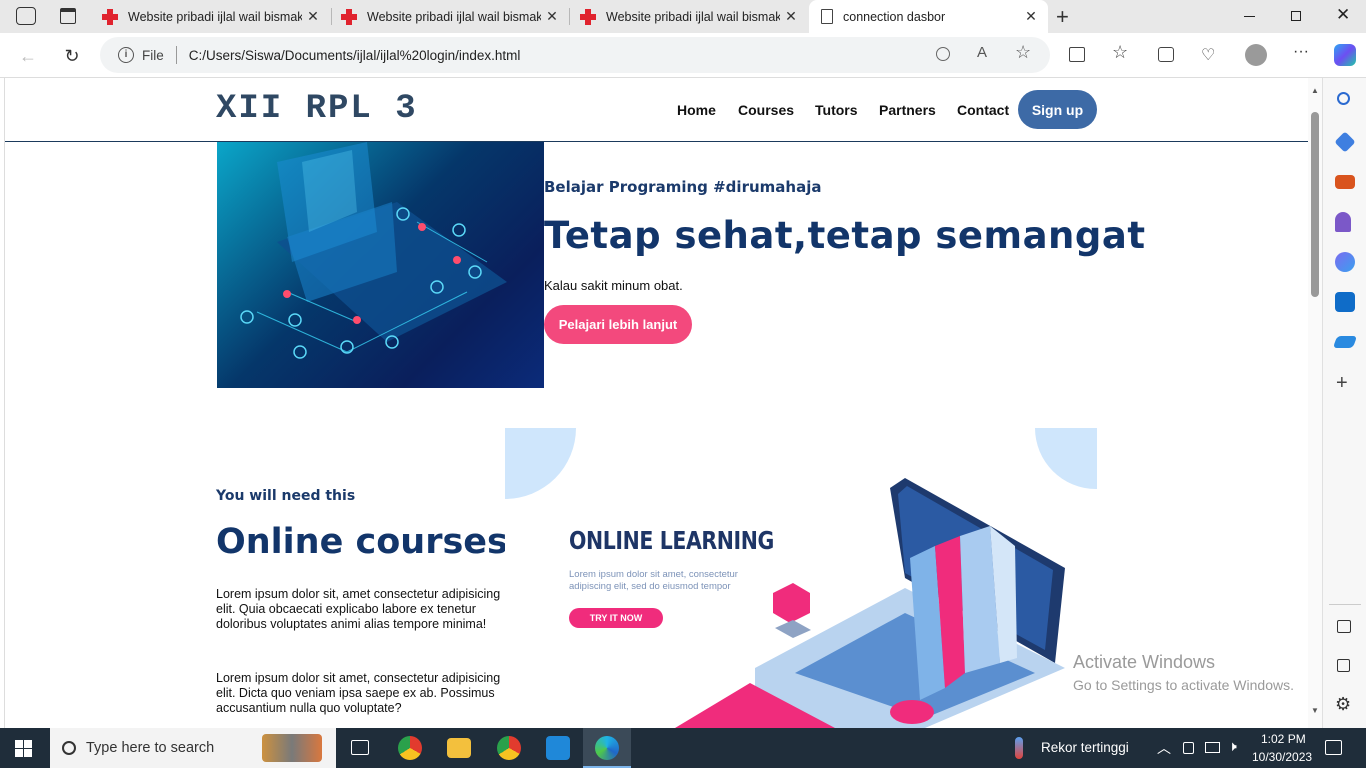 The width and height of the screenshot is (1366, 768). What do you see at coordinates (907, 110) in the screenshot?
I see `nav-partners: Partners` at bounding box center [907, 110].